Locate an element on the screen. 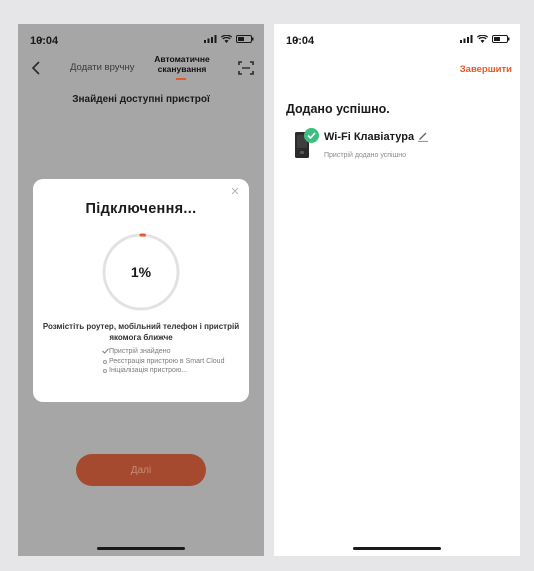 Image resolution: width=534 pixels, height=571 pixels. step-label: Реєстрація пристрою в Smart Cloud is located at coordinates (167, 361).